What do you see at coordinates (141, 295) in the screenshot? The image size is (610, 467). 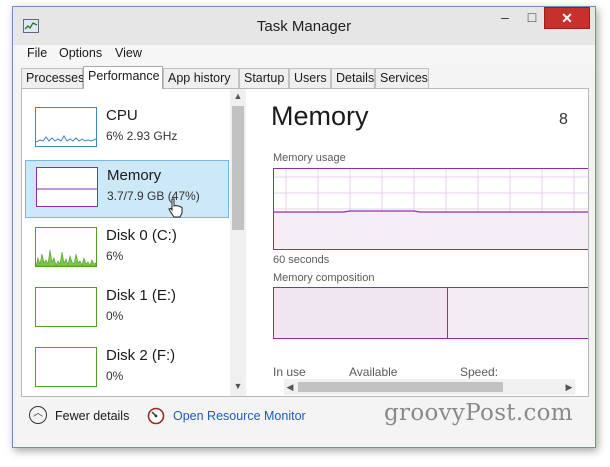 I see `resource-name: Disk 1 (E:)` at bounding box center [141, 295].